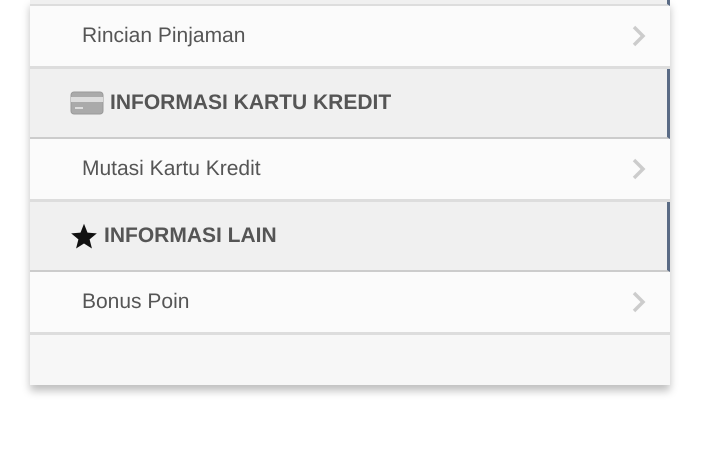 Image resolution: width=711 pixels, height=460 pixels. What do you see at coordinates (136, 302) in the screenshot?
I see `menu-item-label: Bonus Poin` at bounding box center [136, 302].